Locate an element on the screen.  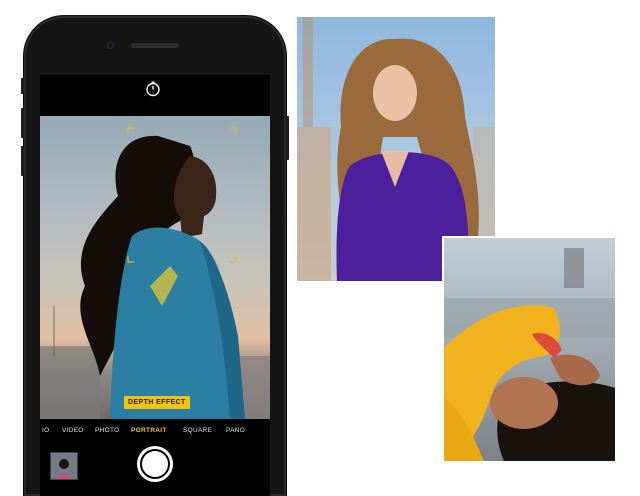
earpiece-speaker is located at coordinates (155, 45).